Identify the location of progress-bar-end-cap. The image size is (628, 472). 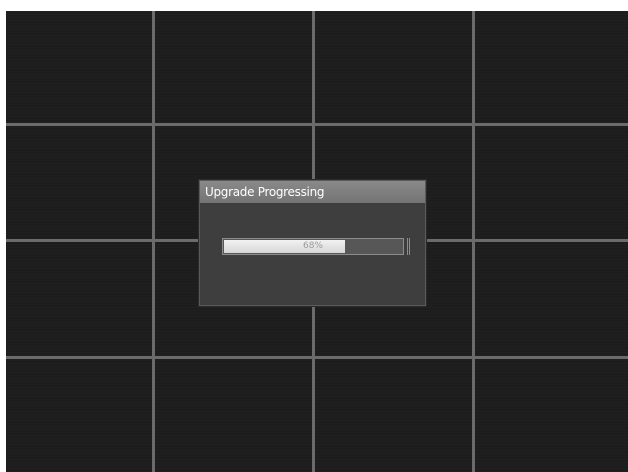
(408, 246).